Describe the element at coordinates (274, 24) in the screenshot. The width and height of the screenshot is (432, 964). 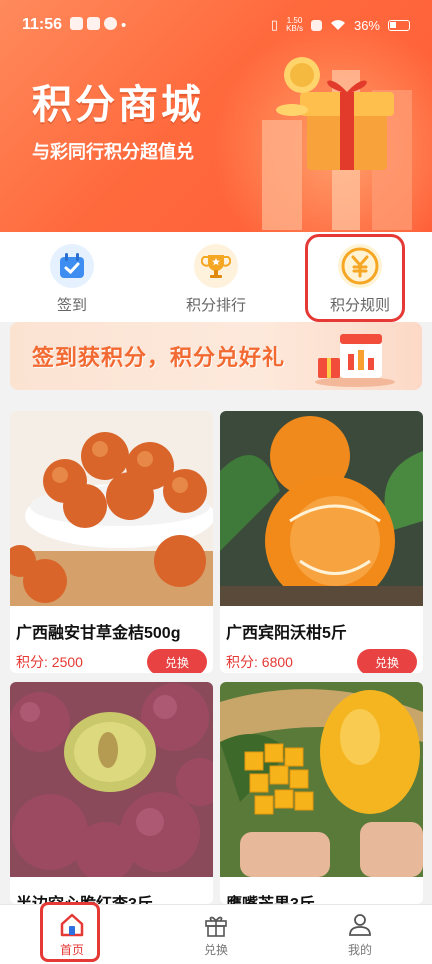
I see `vibrate-icon: ▯` at that location.